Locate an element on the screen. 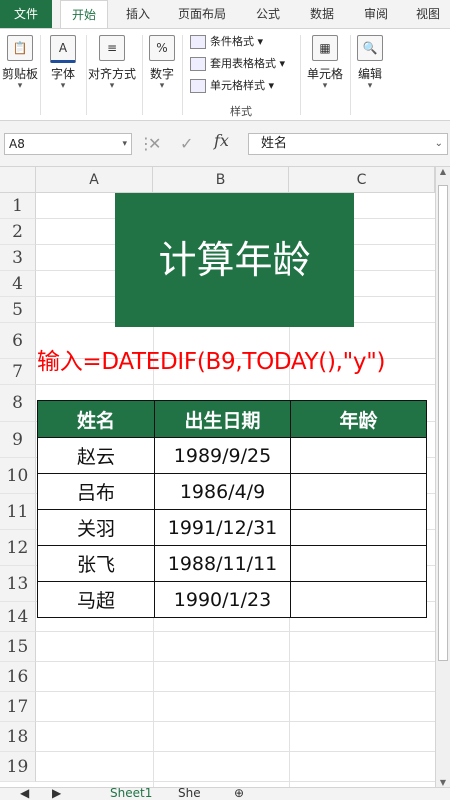  file-tab: 文件 is located at coordinates (26, 14).